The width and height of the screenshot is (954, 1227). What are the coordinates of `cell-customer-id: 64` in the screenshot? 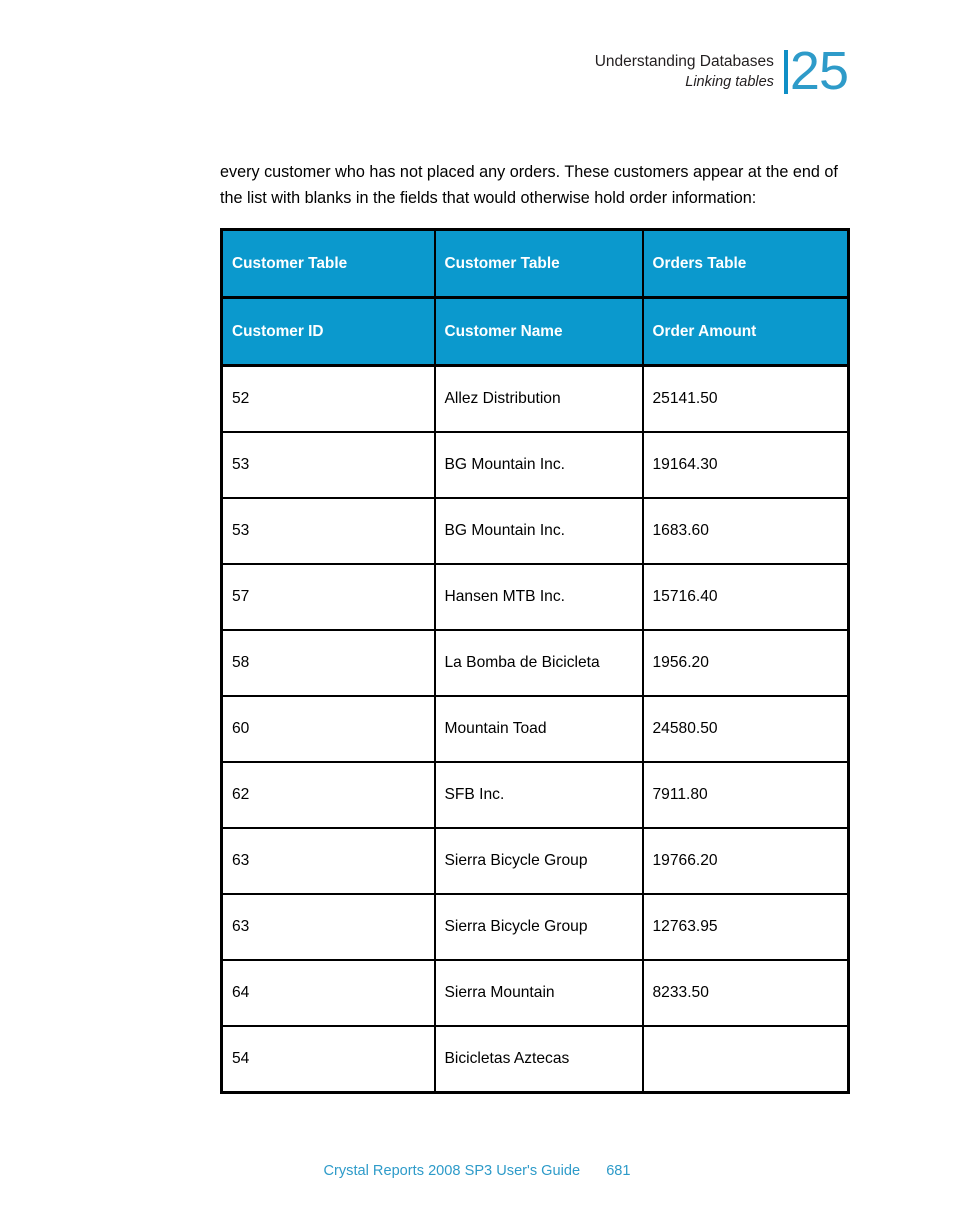 It's located at (328, 993).